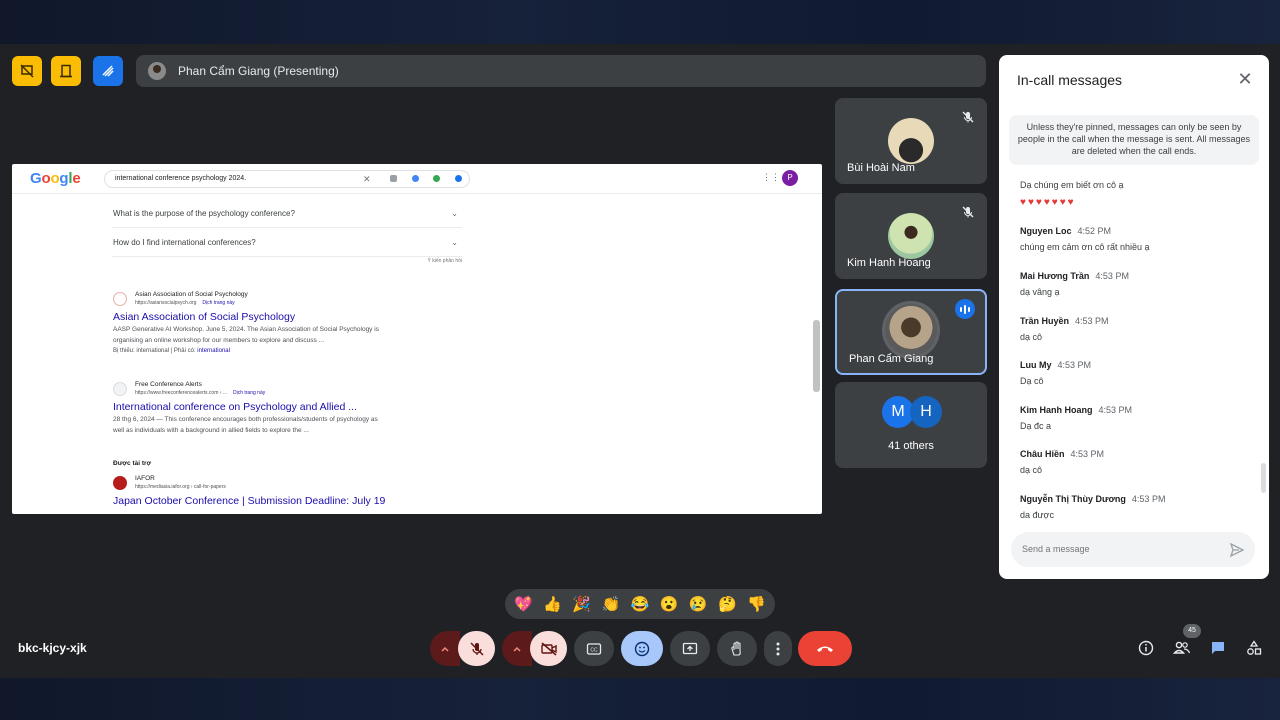 This screenshot has height=720, width=1280. I want to click on captions-icon: CC, so click(594, 648).